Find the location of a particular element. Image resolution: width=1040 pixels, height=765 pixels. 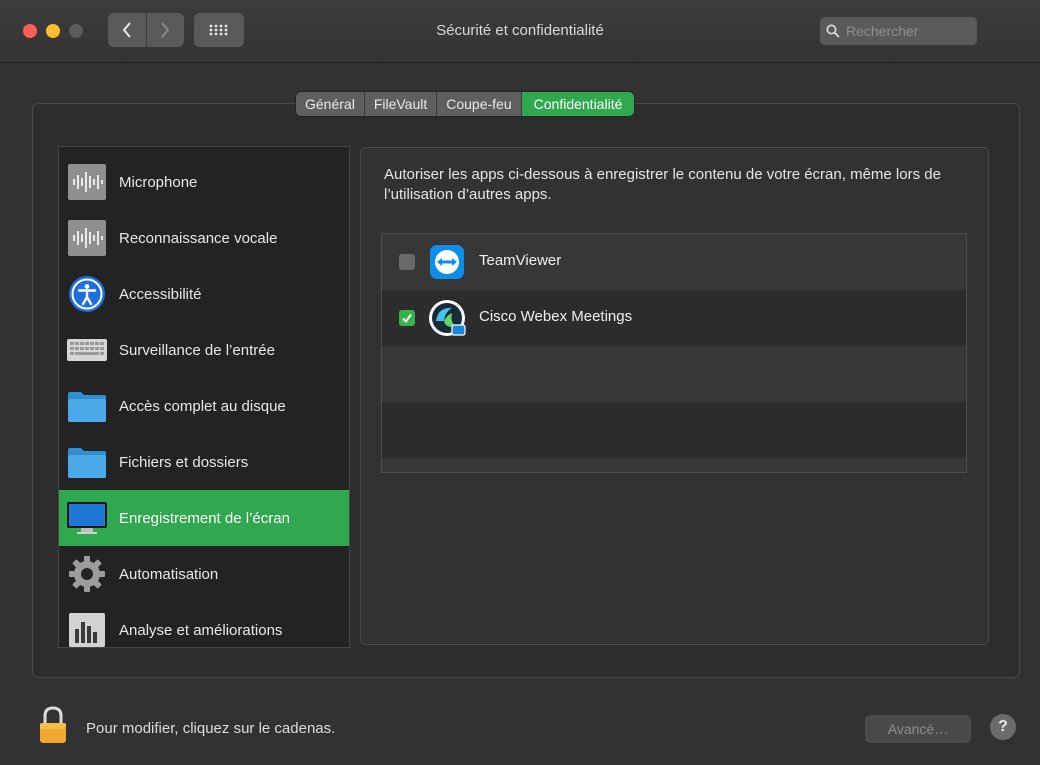

sidebar-item-analytics: Analyse et améliorations is located at coordinates (204, 624).